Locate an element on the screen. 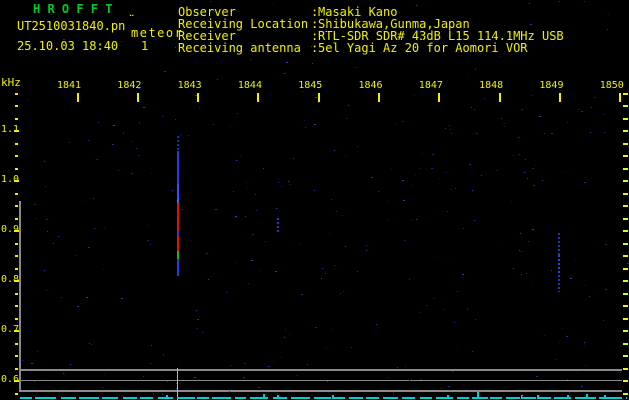 Image resolution: width=629 pixels, height=400 pixels. meteor-count: 1 is located at coordinates (145, 46).